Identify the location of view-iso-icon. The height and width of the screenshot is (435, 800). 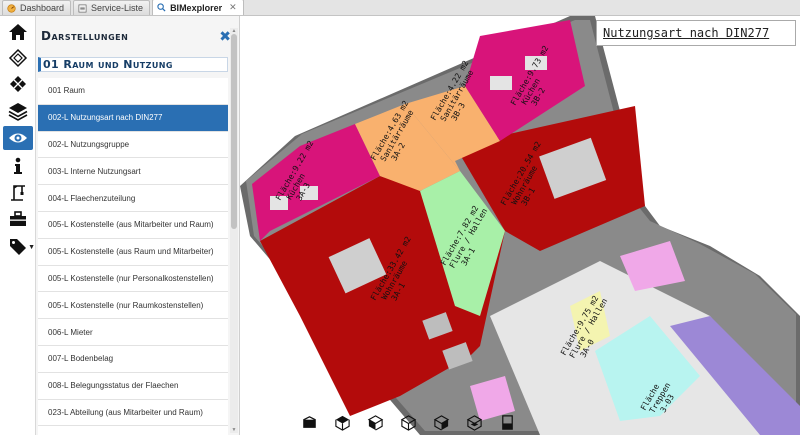
(474, 422).